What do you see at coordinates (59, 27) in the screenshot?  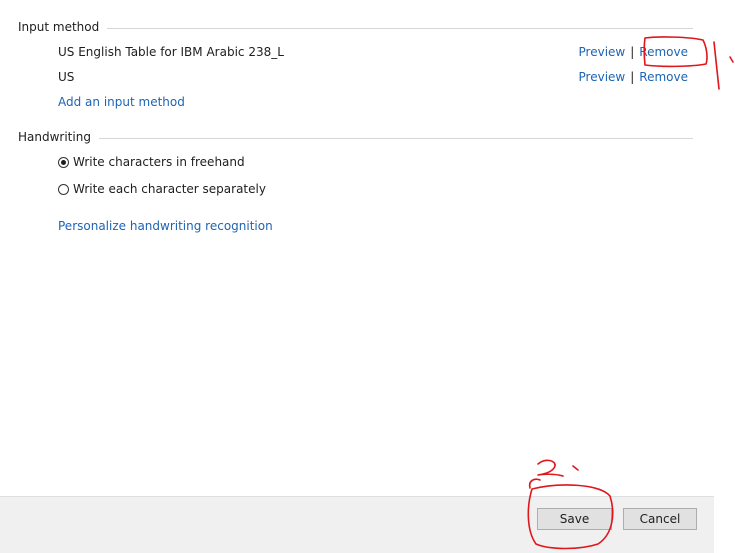 I see `input-method-title: Input method` at bounding box center [59, 27].